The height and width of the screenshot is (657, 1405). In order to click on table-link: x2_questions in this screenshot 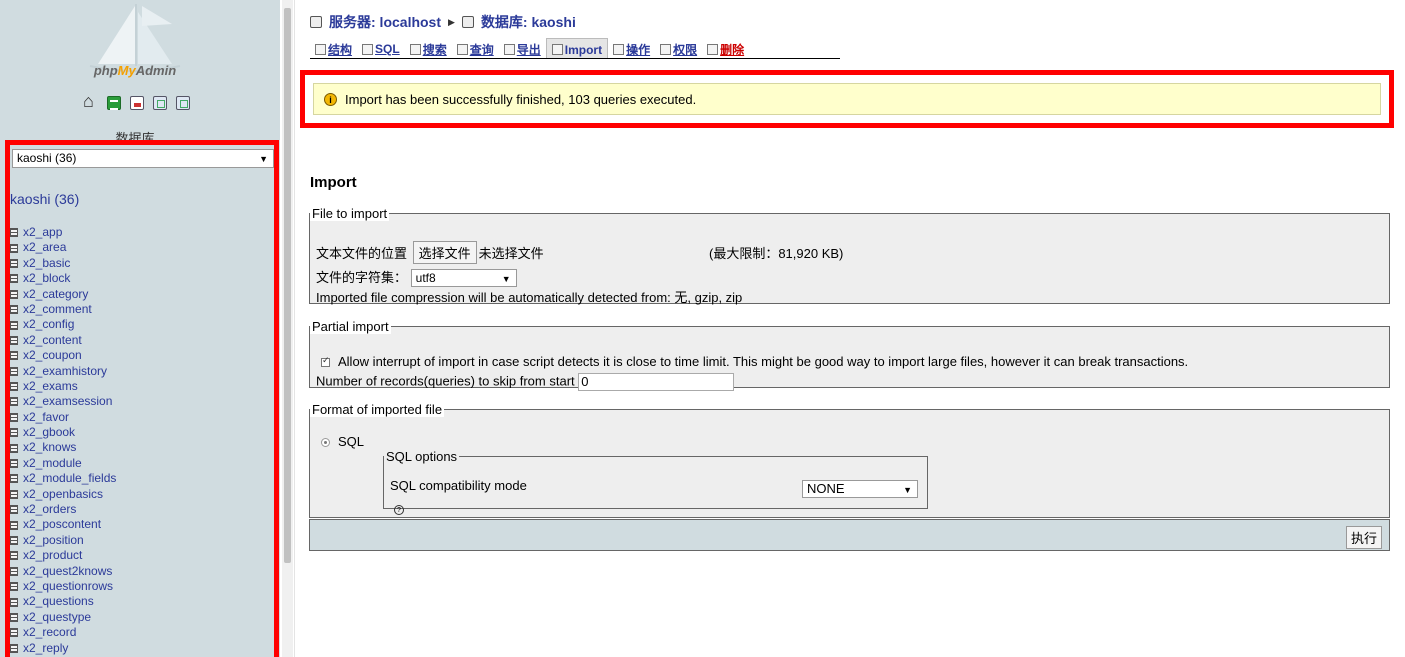, I will do `click(58, 601)`.